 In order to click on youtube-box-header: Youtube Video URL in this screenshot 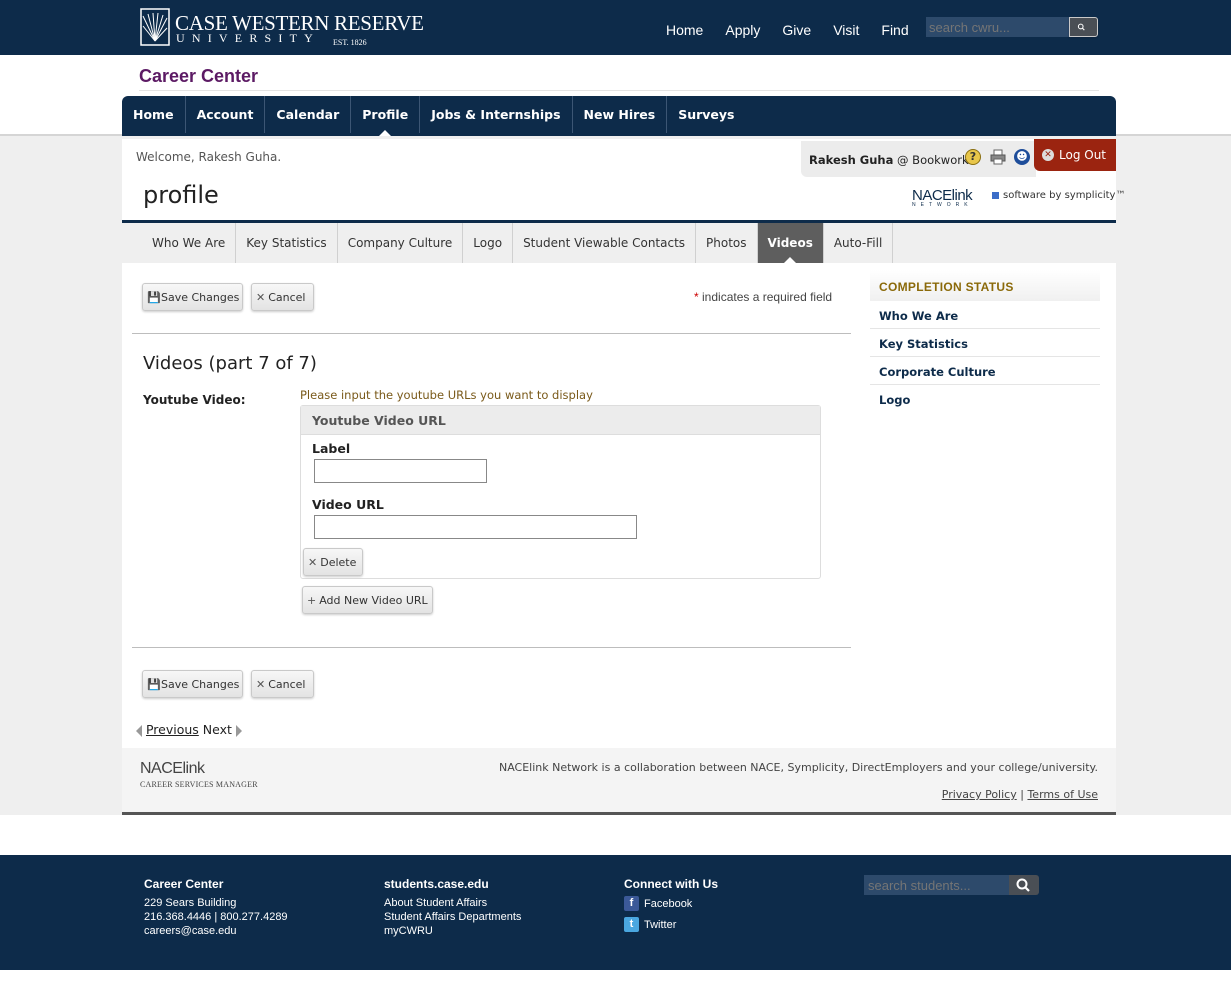, I will do `click(560, 420)`.